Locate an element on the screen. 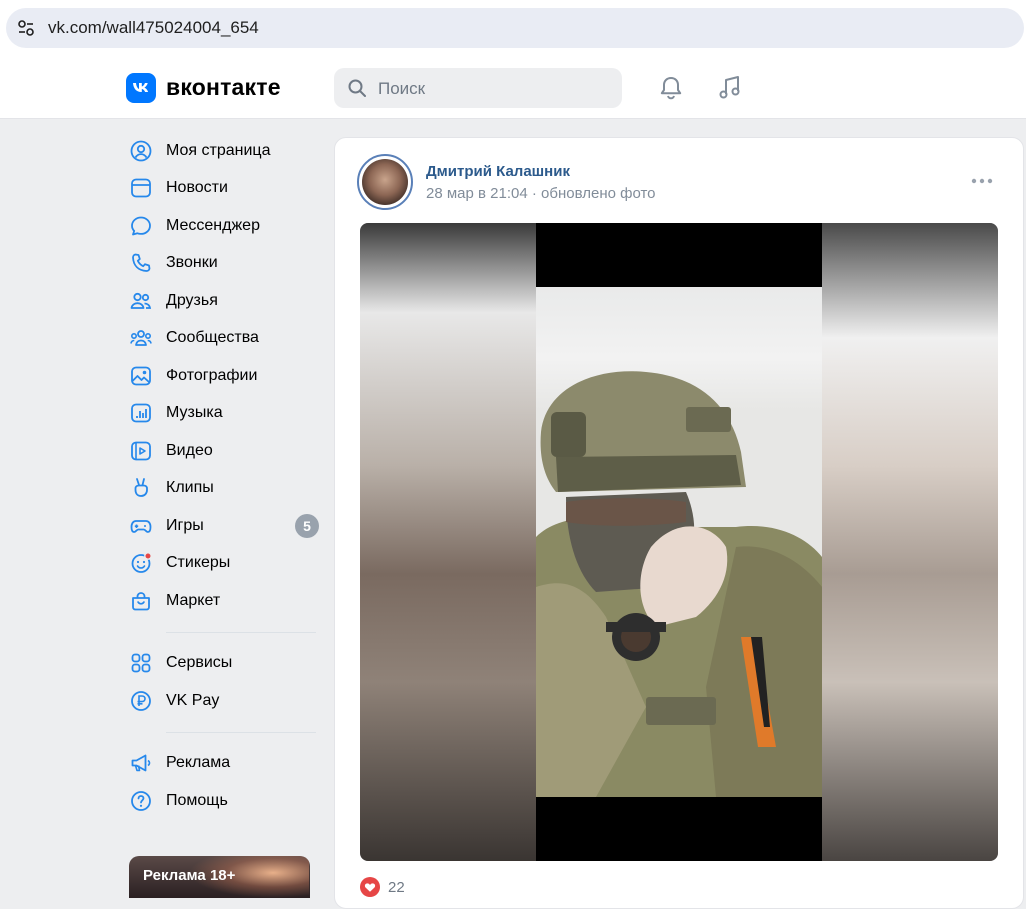 The image size is (1026, 909). clips-icon is located at coordinates (141, 488).